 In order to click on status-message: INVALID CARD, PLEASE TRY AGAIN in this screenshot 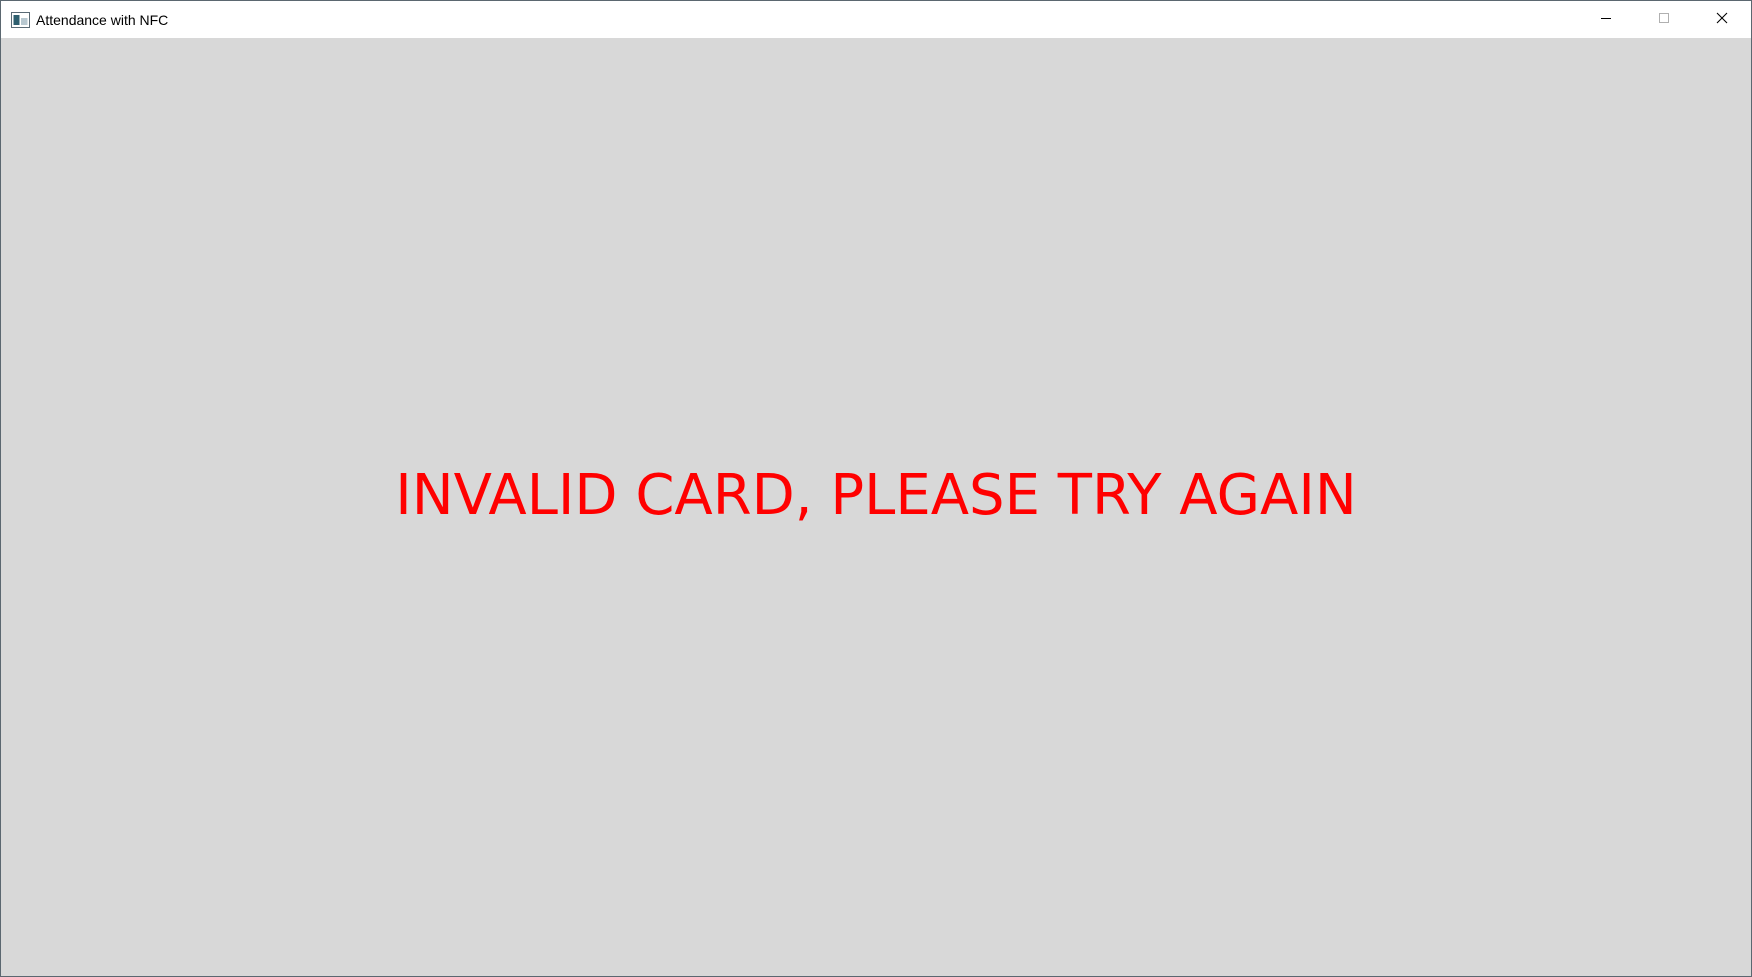, I will do `click(876, 495)`.